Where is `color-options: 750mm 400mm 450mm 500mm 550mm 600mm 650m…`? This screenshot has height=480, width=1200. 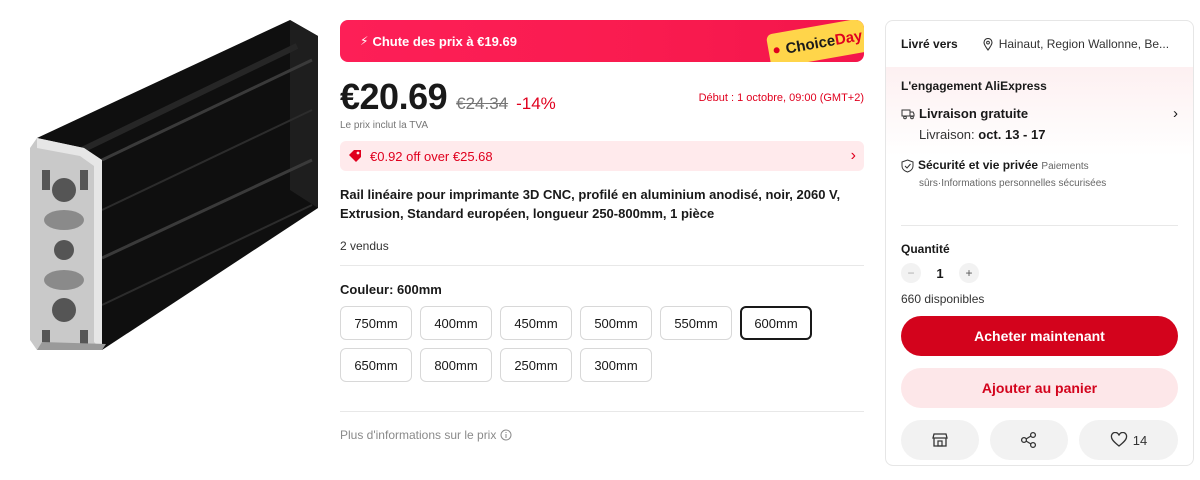 color-options: 750mm 400mm 450mm 500mm 550mm 600mm 650m… is located at coordinates (580, 344).